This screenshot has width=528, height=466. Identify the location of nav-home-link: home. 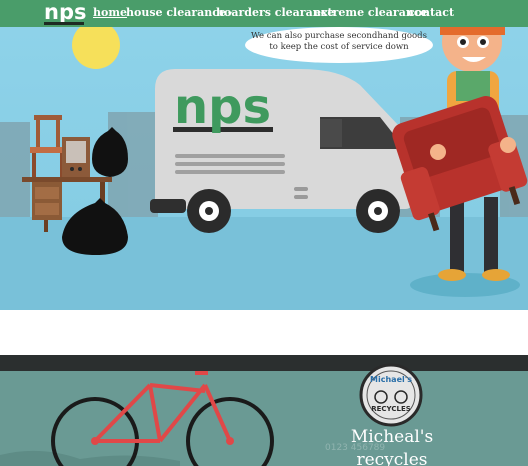
(110, 13).